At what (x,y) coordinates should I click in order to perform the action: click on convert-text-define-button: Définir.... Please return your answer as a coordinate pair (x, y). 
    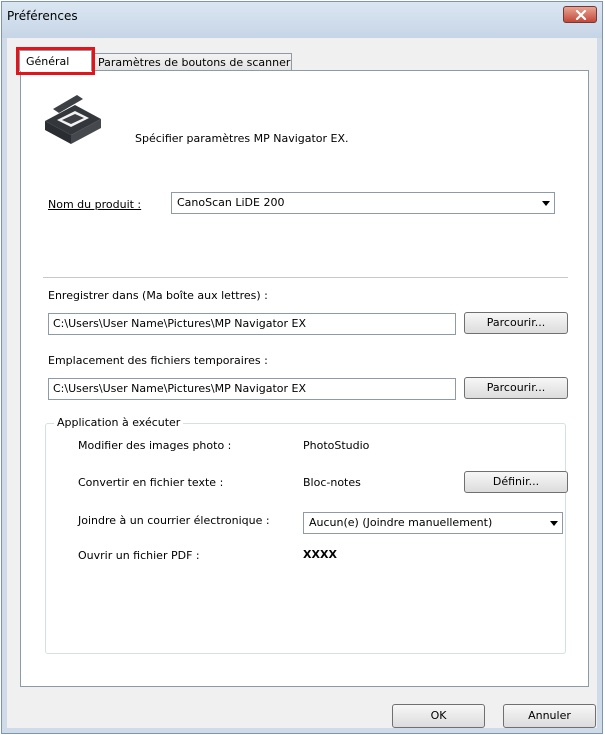
    Looking at the image, I should click on (516, 482).